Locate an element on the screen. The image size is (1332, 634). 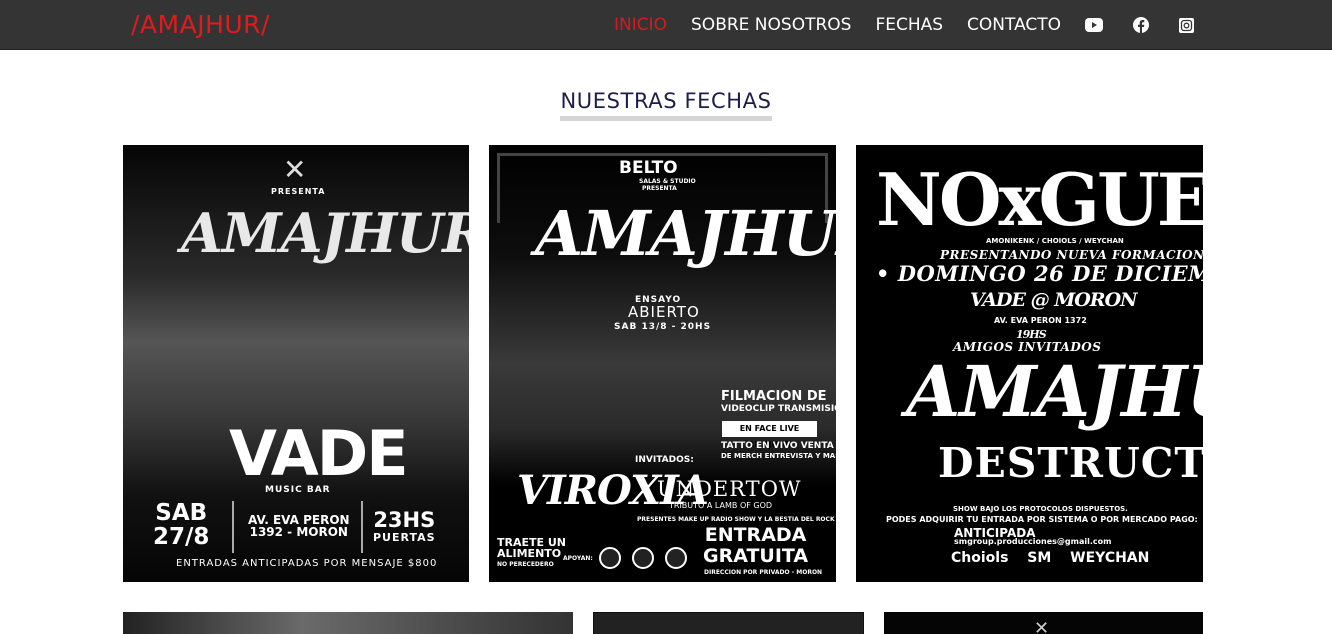
poster-traete-line2: ALIMENTO is located at coordinates (529, 553).